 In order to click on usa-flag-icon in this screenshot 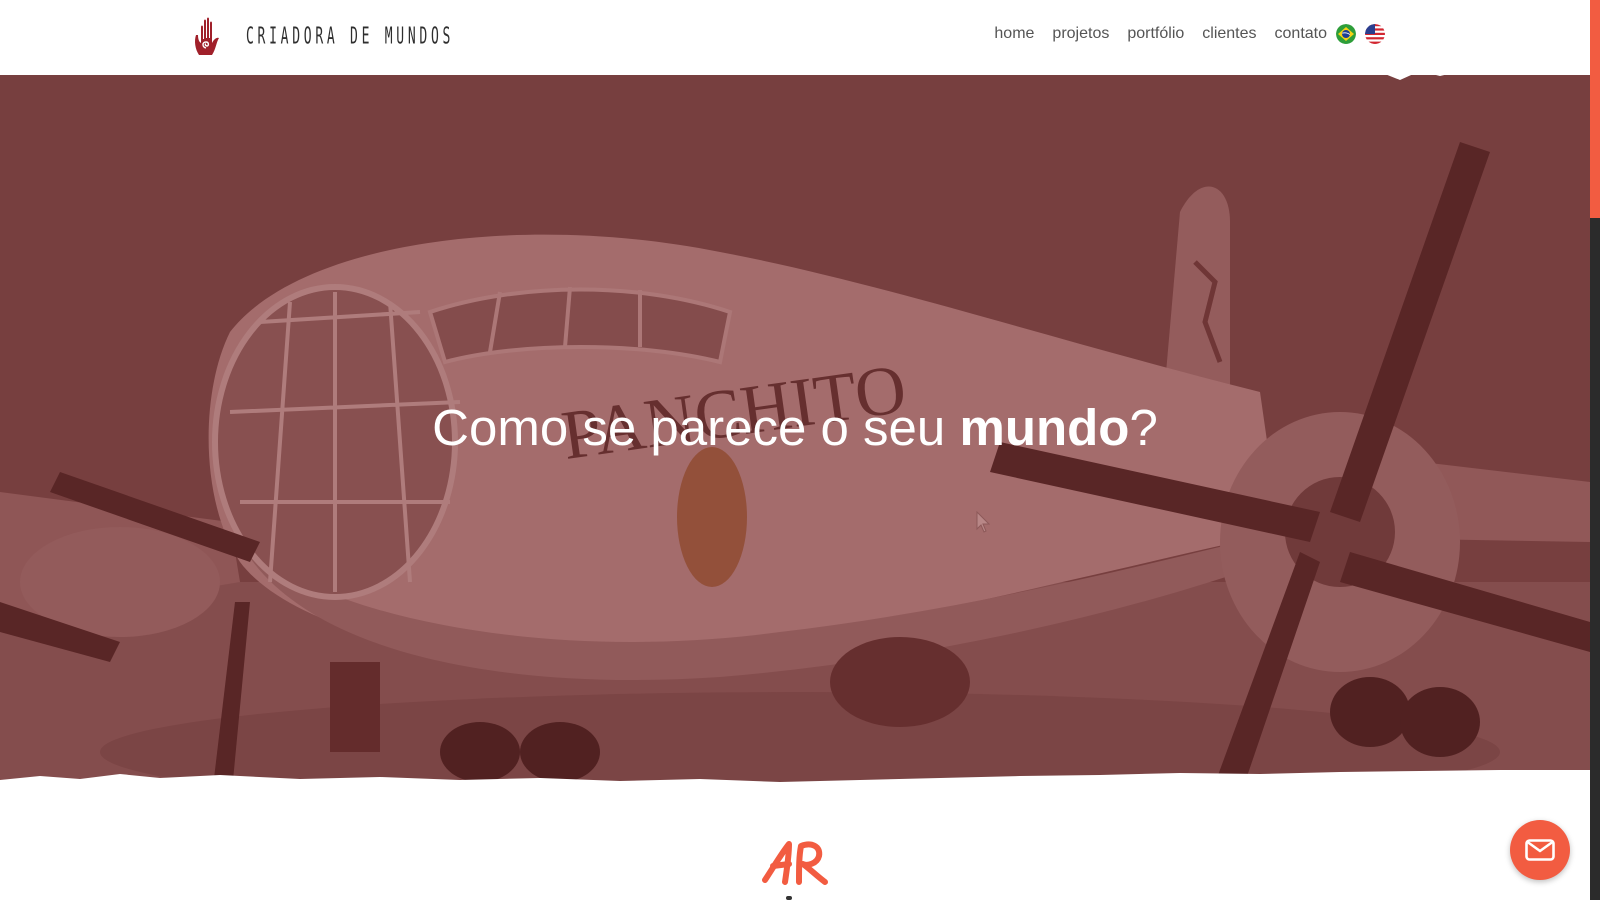, I will do `click(1375, 34)`.